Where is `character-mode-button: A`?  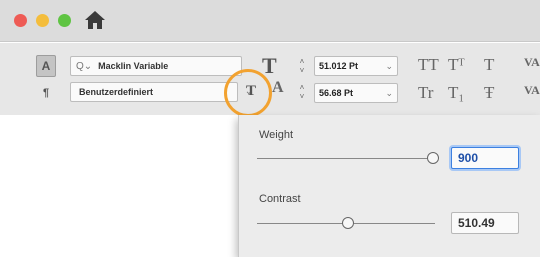
character-mode-button: A is located at coordinates (46, 66).